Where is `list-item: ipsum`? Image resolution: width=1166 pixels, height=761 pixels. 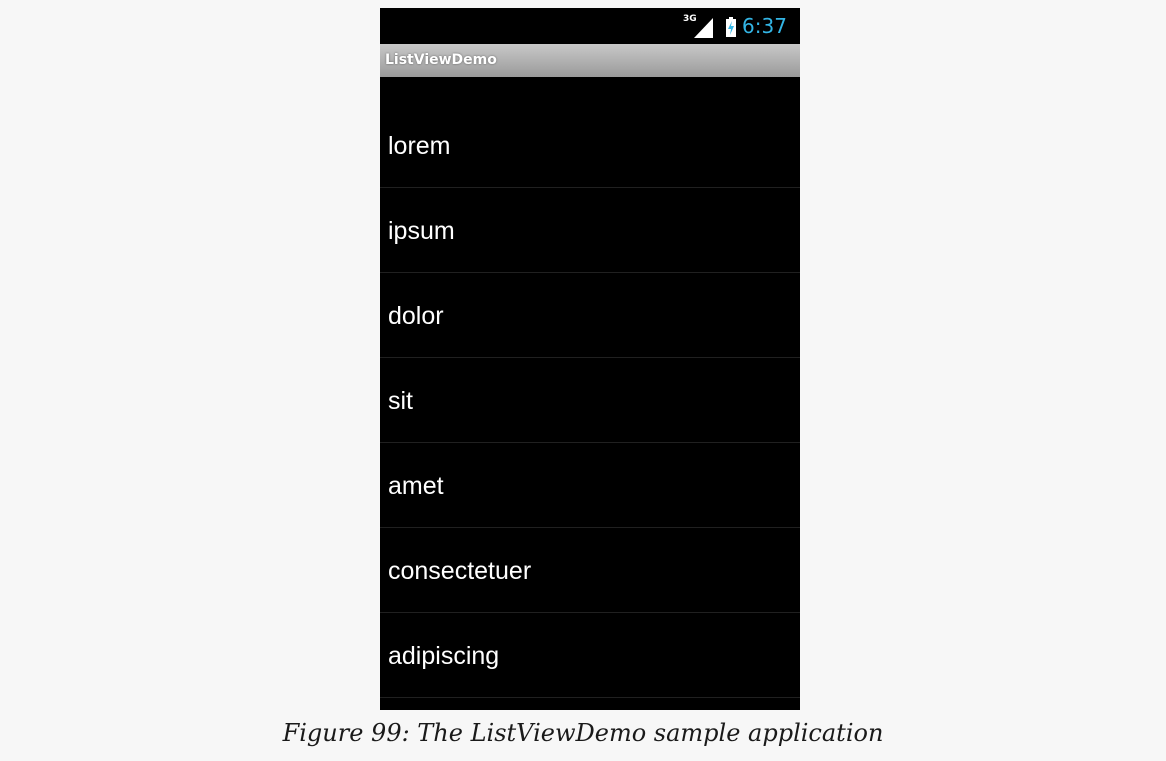
list-item: ipsum is located at coordinates (590, 230).